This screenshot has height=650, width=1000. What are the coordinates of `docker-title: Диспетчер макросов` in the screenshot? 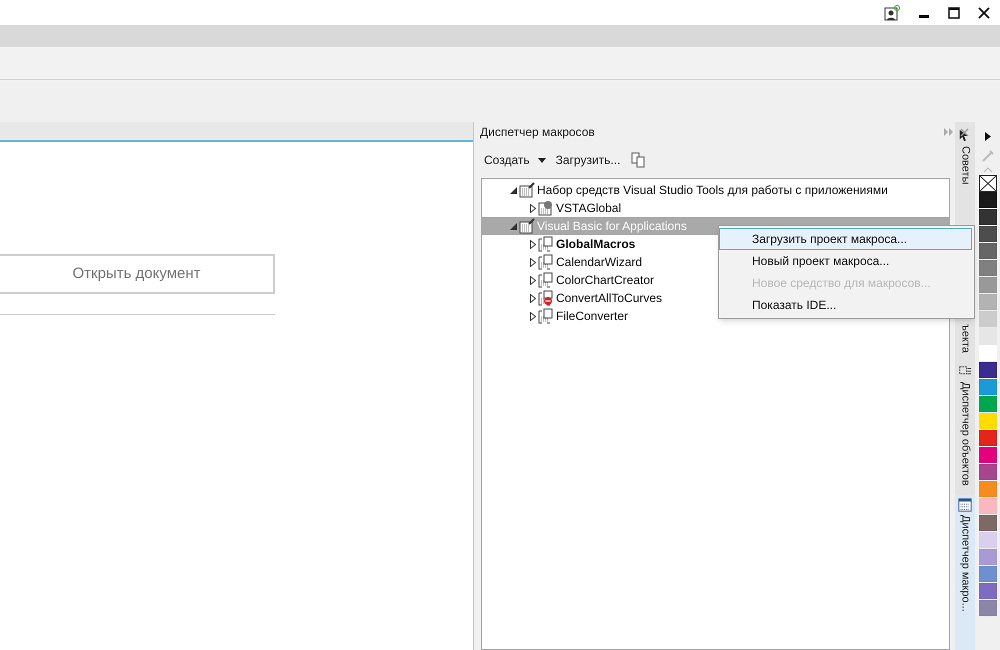 It's located at (537, 132).